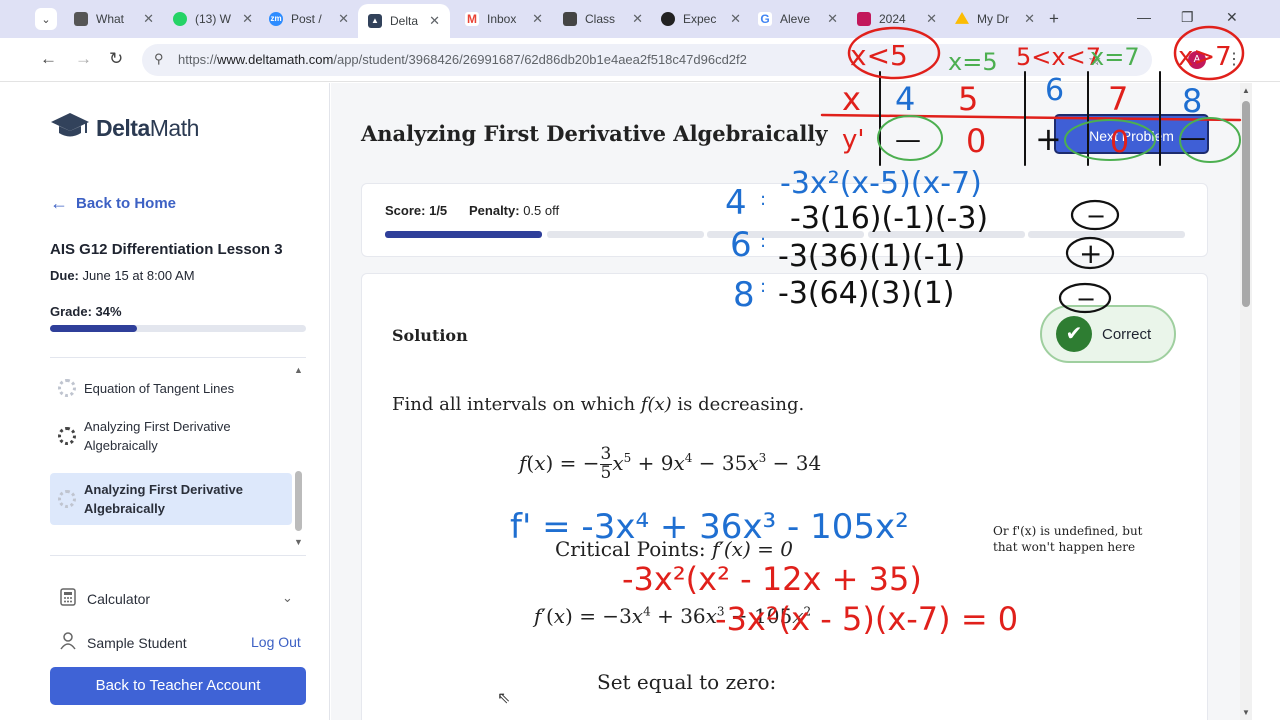  I want to click on score-card: Score: 1/5 Penalty: 0.5 off, so click(784, 220).